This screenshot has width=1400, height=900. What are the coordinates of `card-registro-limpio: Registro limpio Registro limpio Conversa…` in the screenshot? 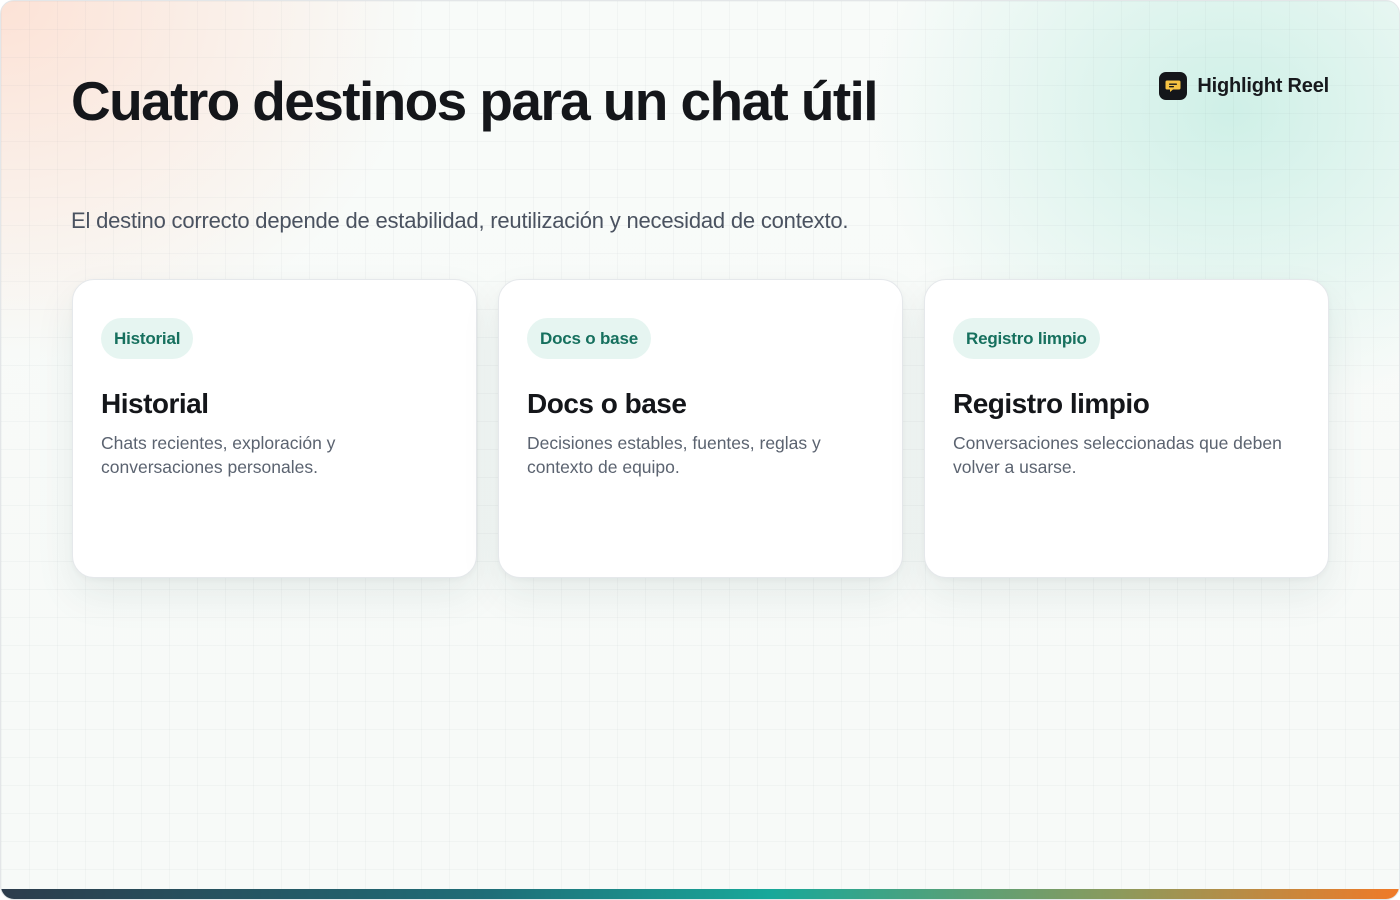 It's located at (1126, 428).